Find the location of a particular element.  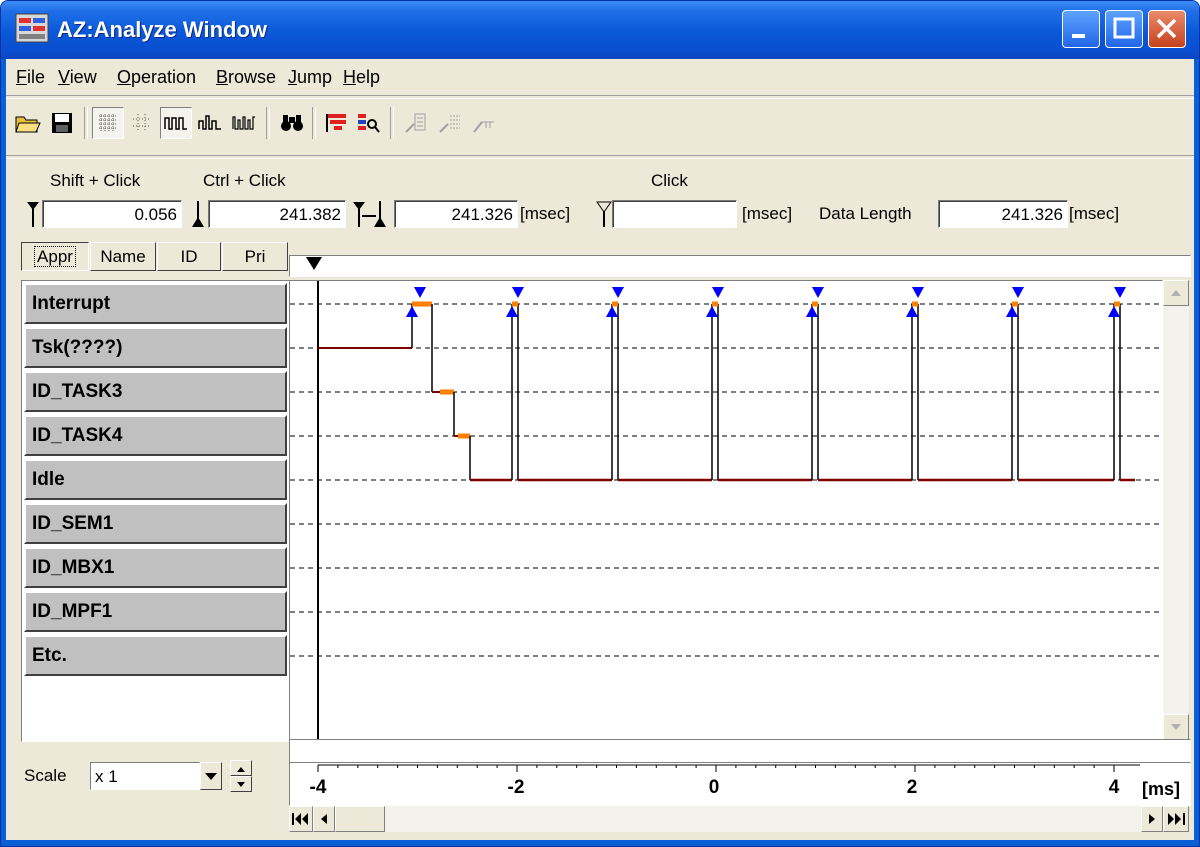

unit-label: [msec] is located at coordinates (1094, 213).